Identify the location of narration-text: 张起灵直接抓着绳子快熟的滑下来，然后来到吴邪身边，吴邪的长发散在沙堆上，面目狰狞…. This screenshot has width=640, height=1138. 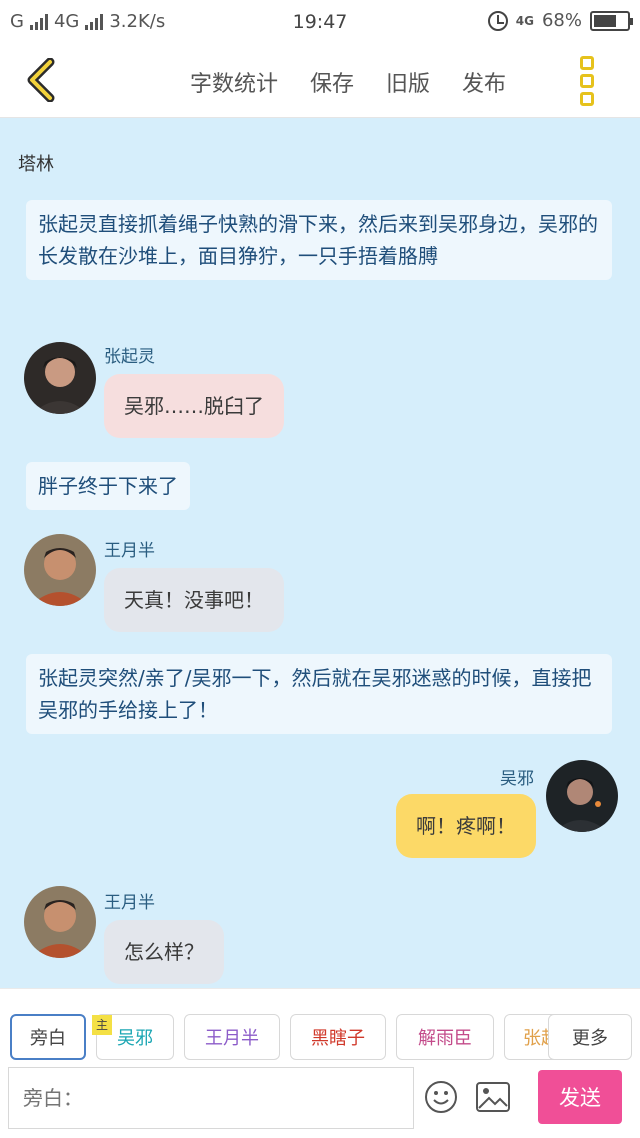
(319, 240).